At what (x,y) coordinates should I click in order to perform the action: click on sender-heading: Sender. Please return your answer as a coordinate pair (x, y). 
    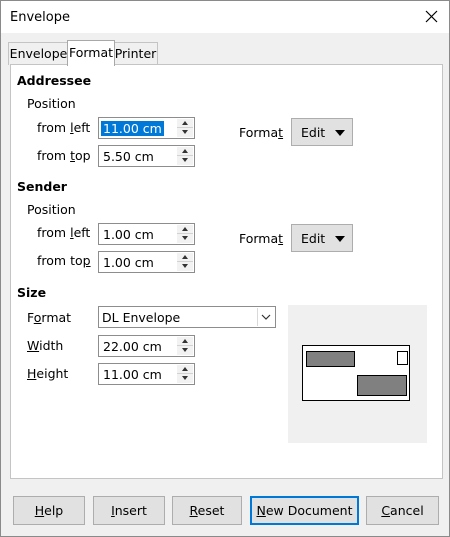
    Looking at the image, I should click on (42, 186).